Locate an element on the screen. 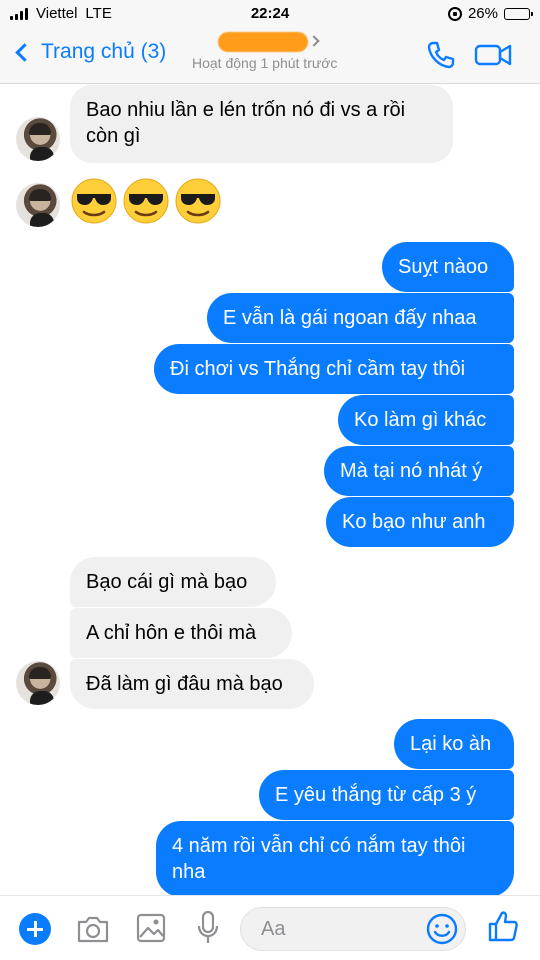 The height and width of the screenshot is (960, 540). orientation-lock-icon is located at coordinates (454, 13).